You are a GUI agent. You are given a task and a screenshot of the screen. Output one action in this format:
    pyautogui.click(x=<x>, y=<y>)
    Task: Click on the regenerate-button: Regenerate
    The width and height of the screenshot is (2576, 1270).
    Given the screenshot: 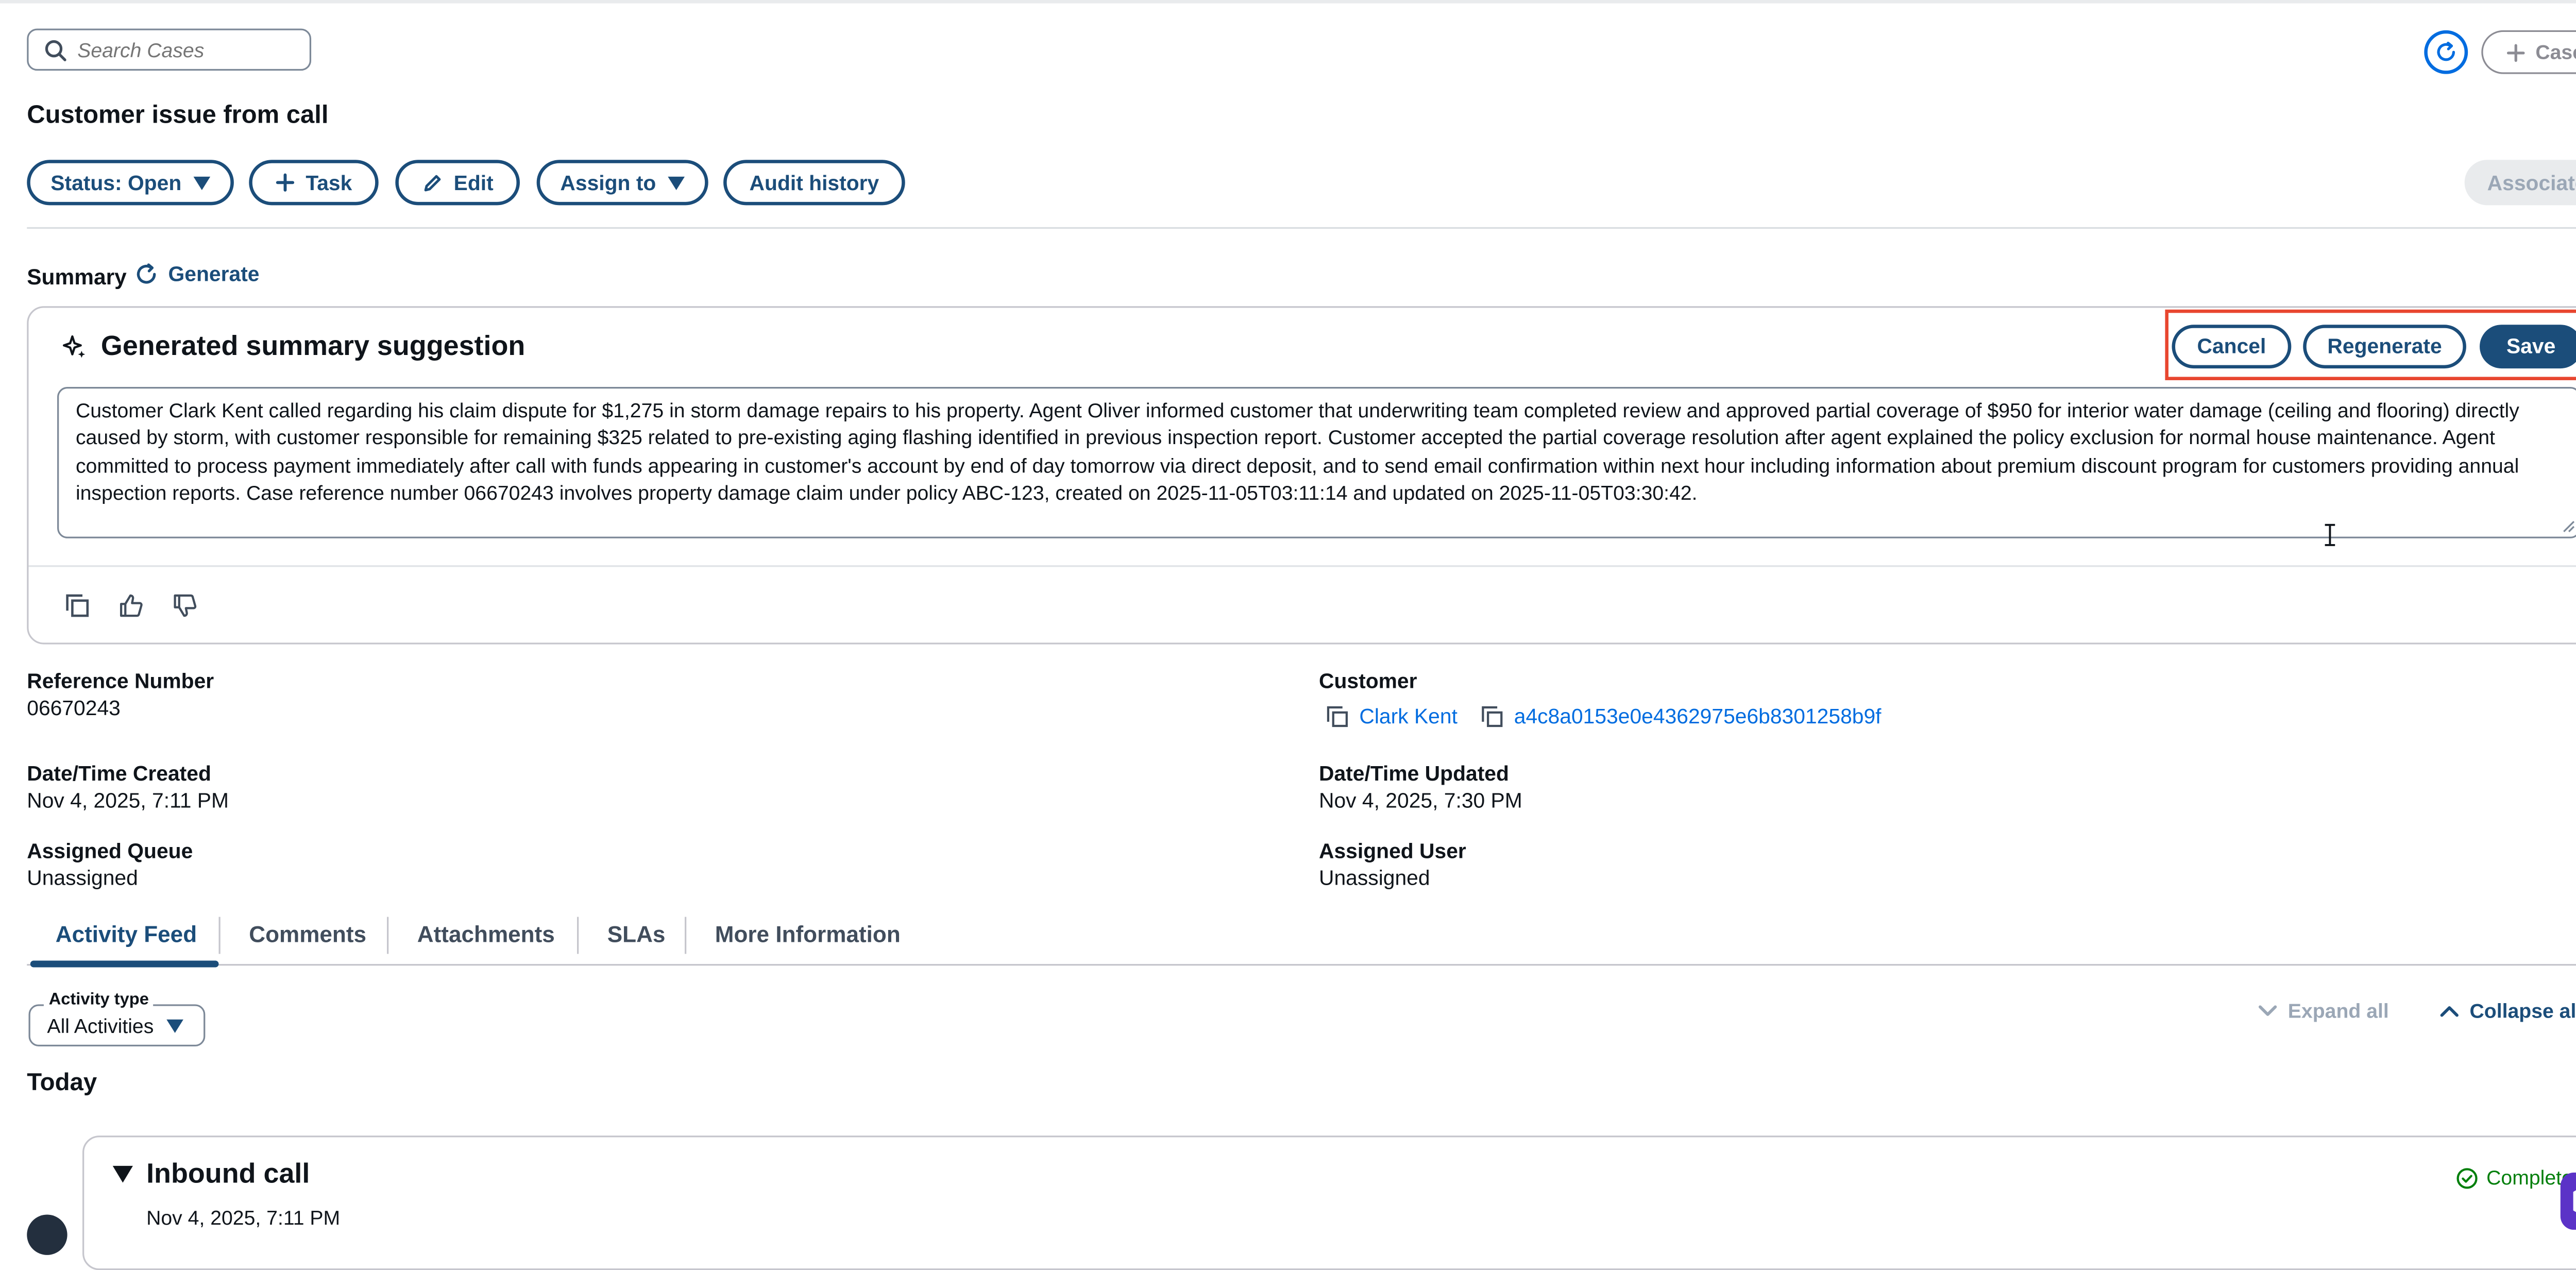 What is the action you would take?
    pyautogui.click(x=2385, y=347)
    